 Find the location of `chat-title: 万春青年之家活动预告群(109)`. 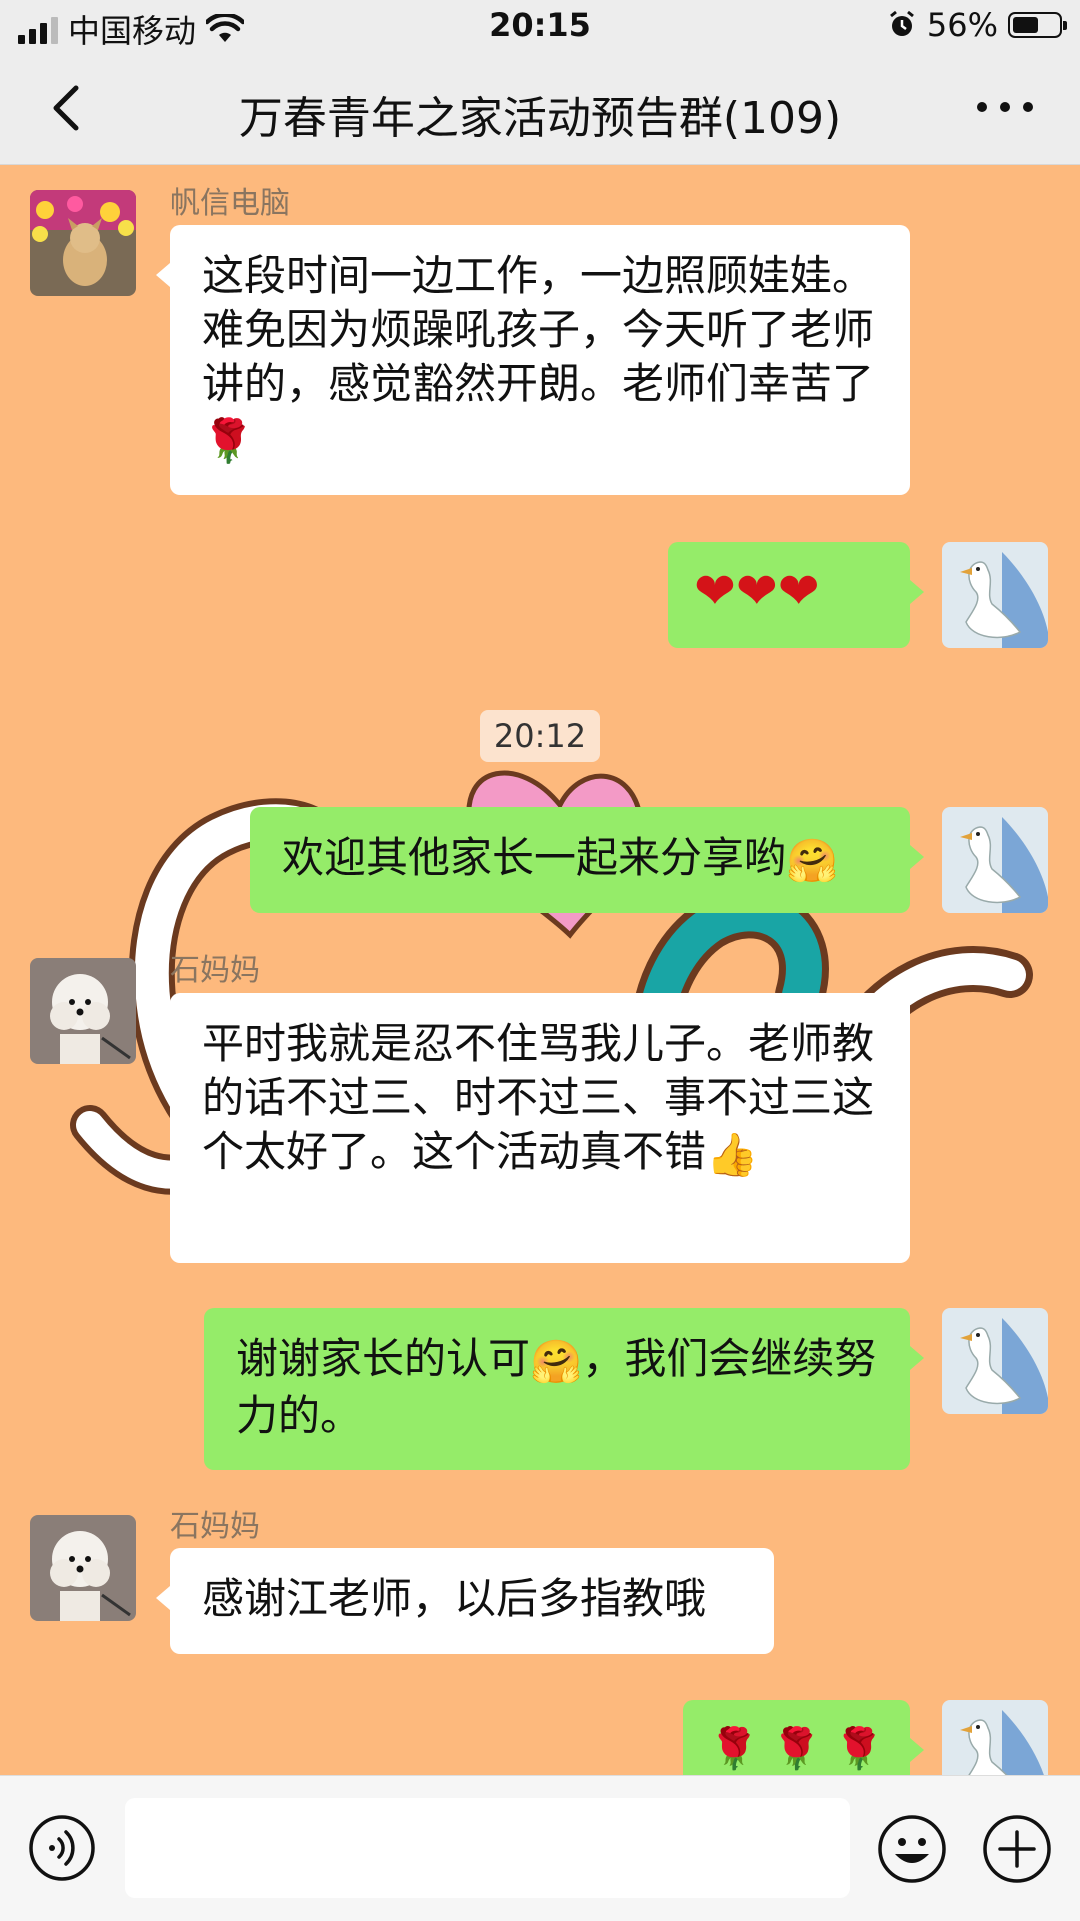

chat-title: 万春青年之家活动预告群(109) is located at coordinates (540, 118).